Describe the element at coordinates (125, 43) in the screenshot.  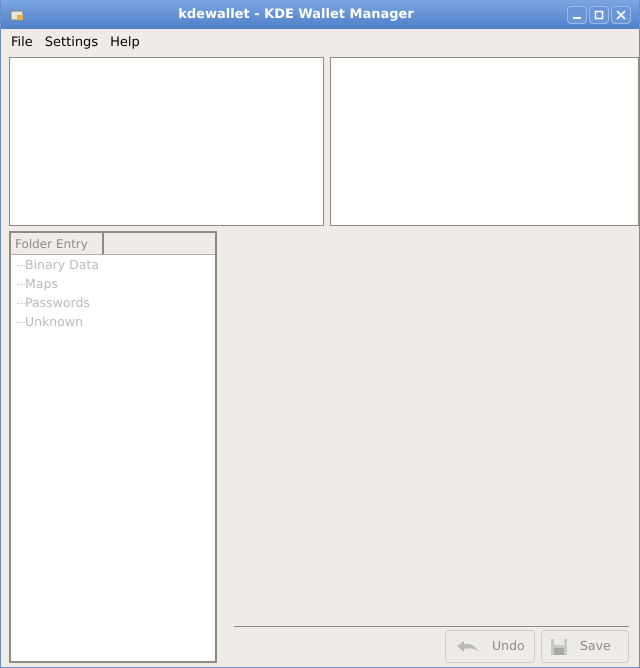
I see `menu-item: Help` at that location.